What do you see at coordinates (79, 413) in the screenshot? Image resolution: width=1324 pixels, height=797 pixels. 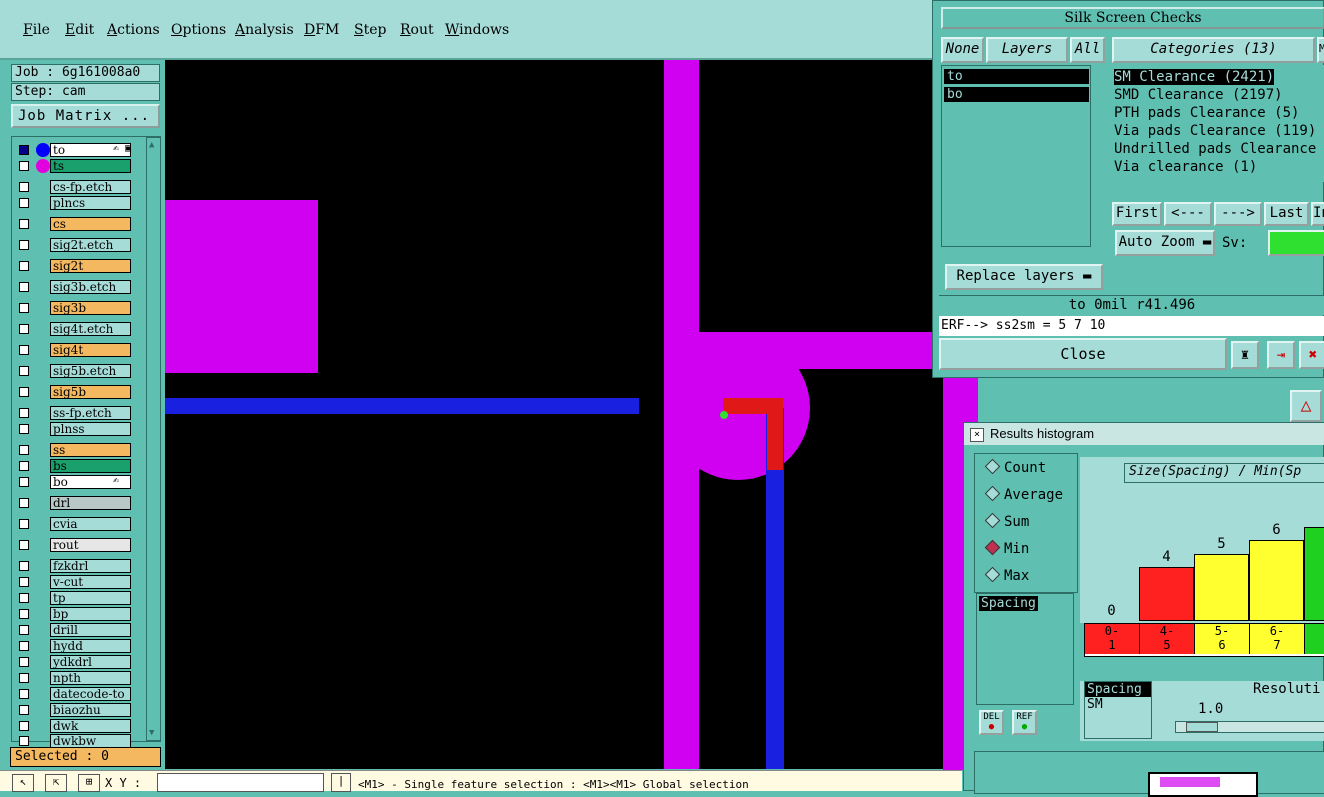 I see `layer-row-ss-fp.etch: ss-fp.etch` at bounding box center [79, 413].